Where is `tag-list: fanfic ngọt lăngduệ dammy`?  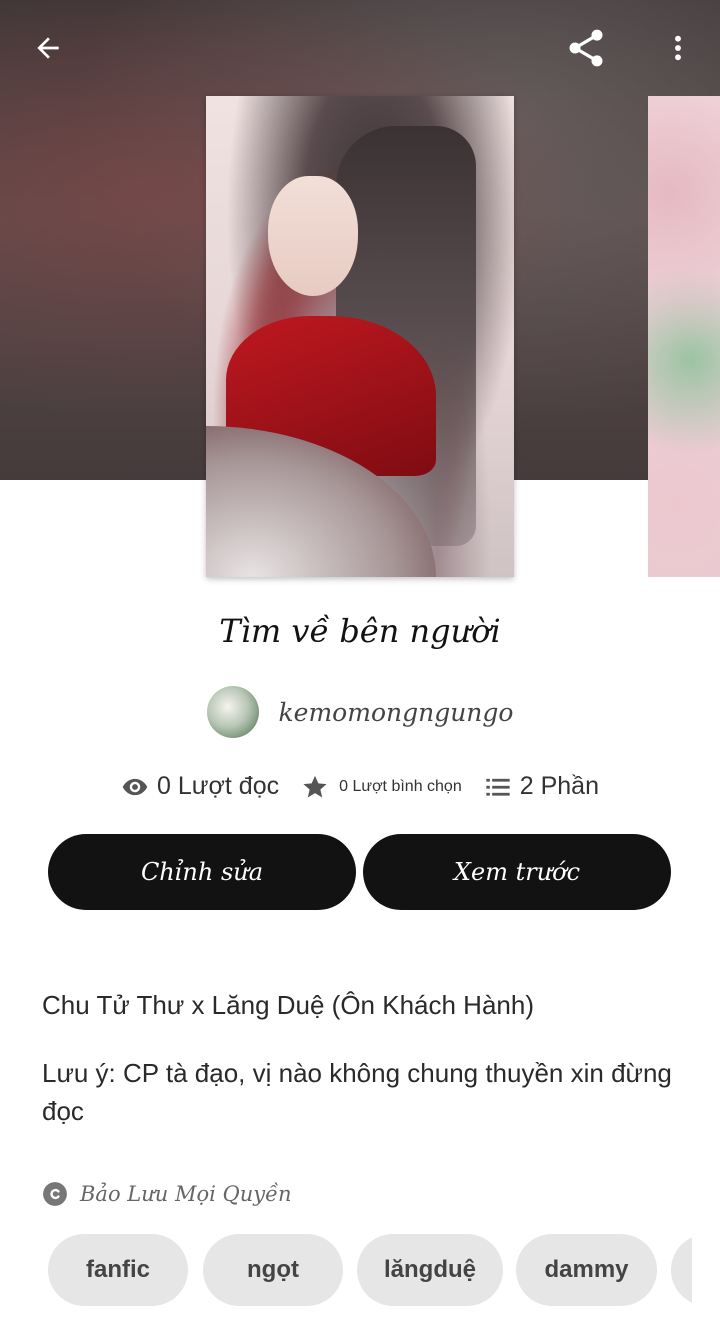 tag-list: fanfic ngọt lăngduệ dammy is located at coordinates (370, 1270).